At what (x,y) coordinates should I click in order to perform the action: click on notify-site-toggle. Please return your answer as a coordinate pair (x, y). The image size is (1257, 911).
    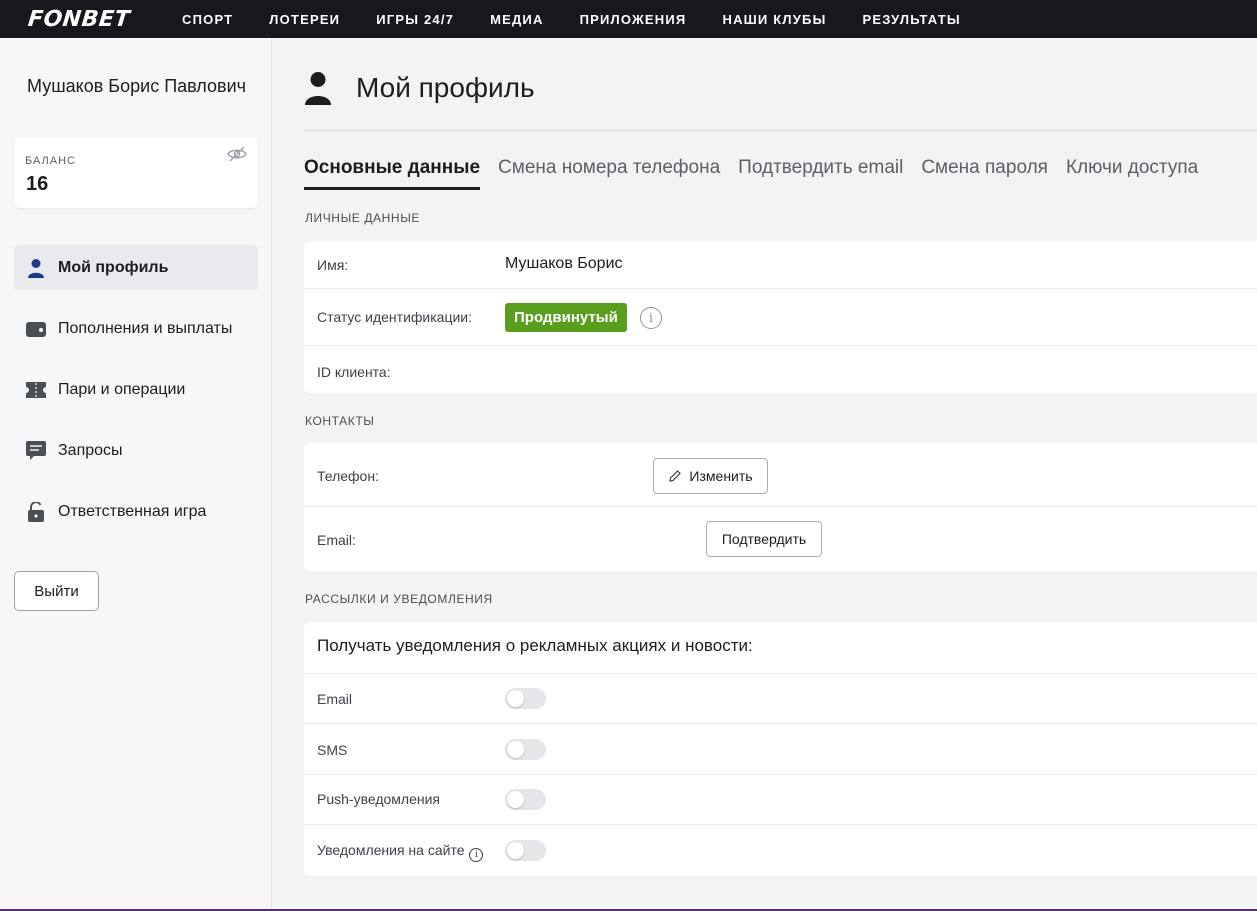
    Looking at the image, I should click on (525, 850).